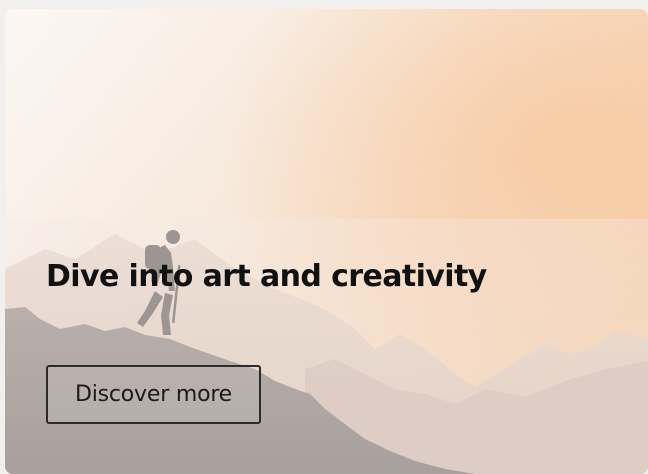 The width and height of the screenshot is (648, 474). I want to click on discover-more-button: Discover more, so click(153, 394).